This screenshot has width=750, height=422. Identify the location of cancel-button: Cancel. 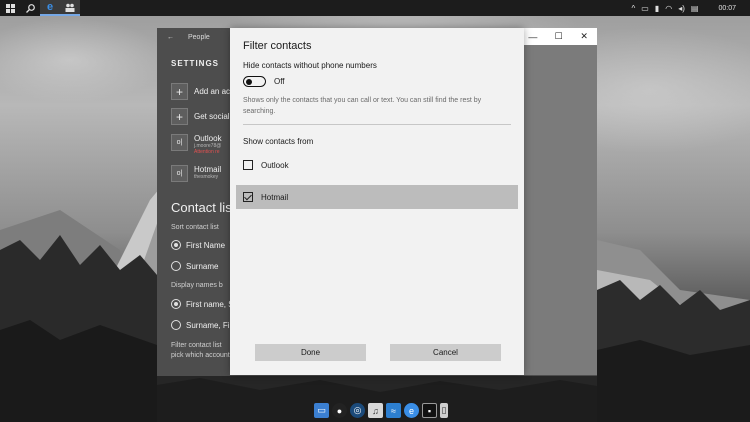
(445, 352).